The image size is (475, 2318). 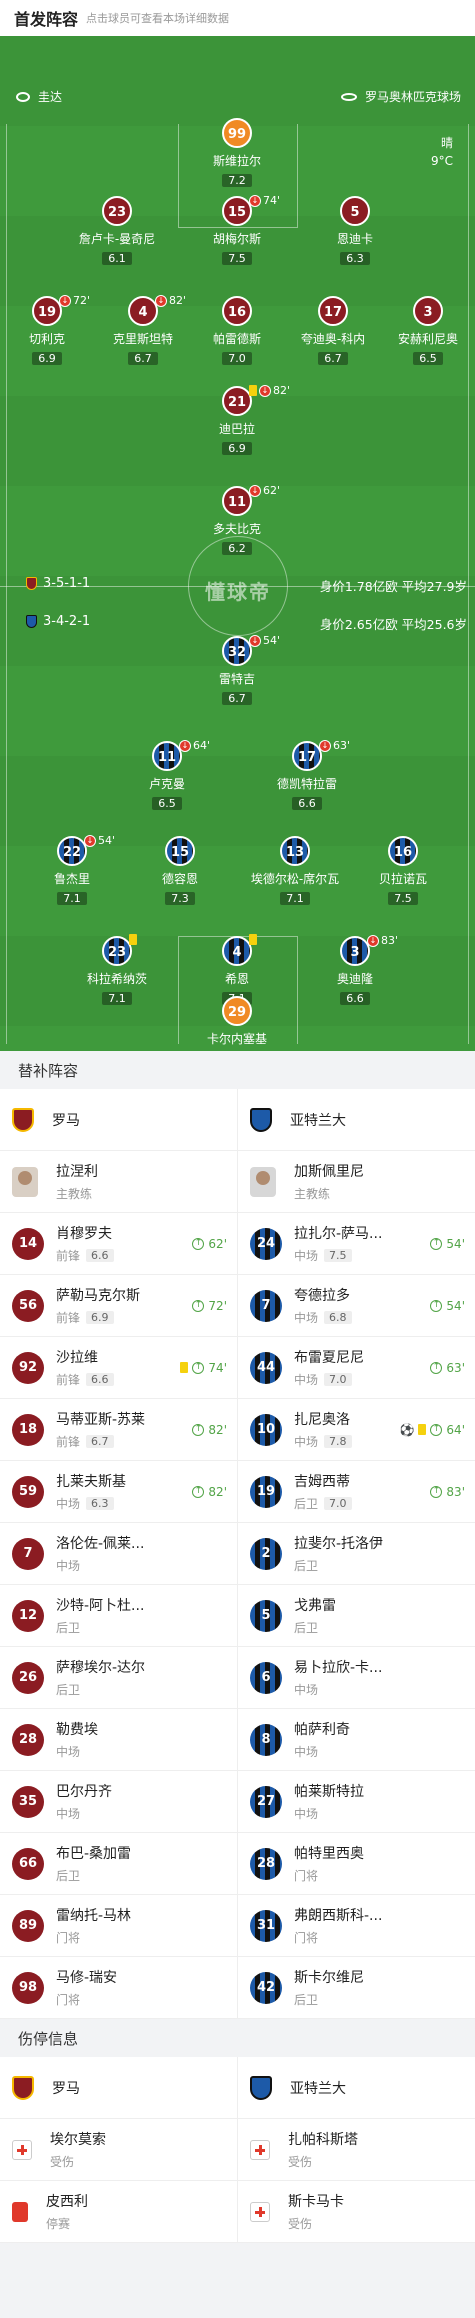 I want to click on player-name: 扎帕科斯塔, so click(x=323, y=2140).